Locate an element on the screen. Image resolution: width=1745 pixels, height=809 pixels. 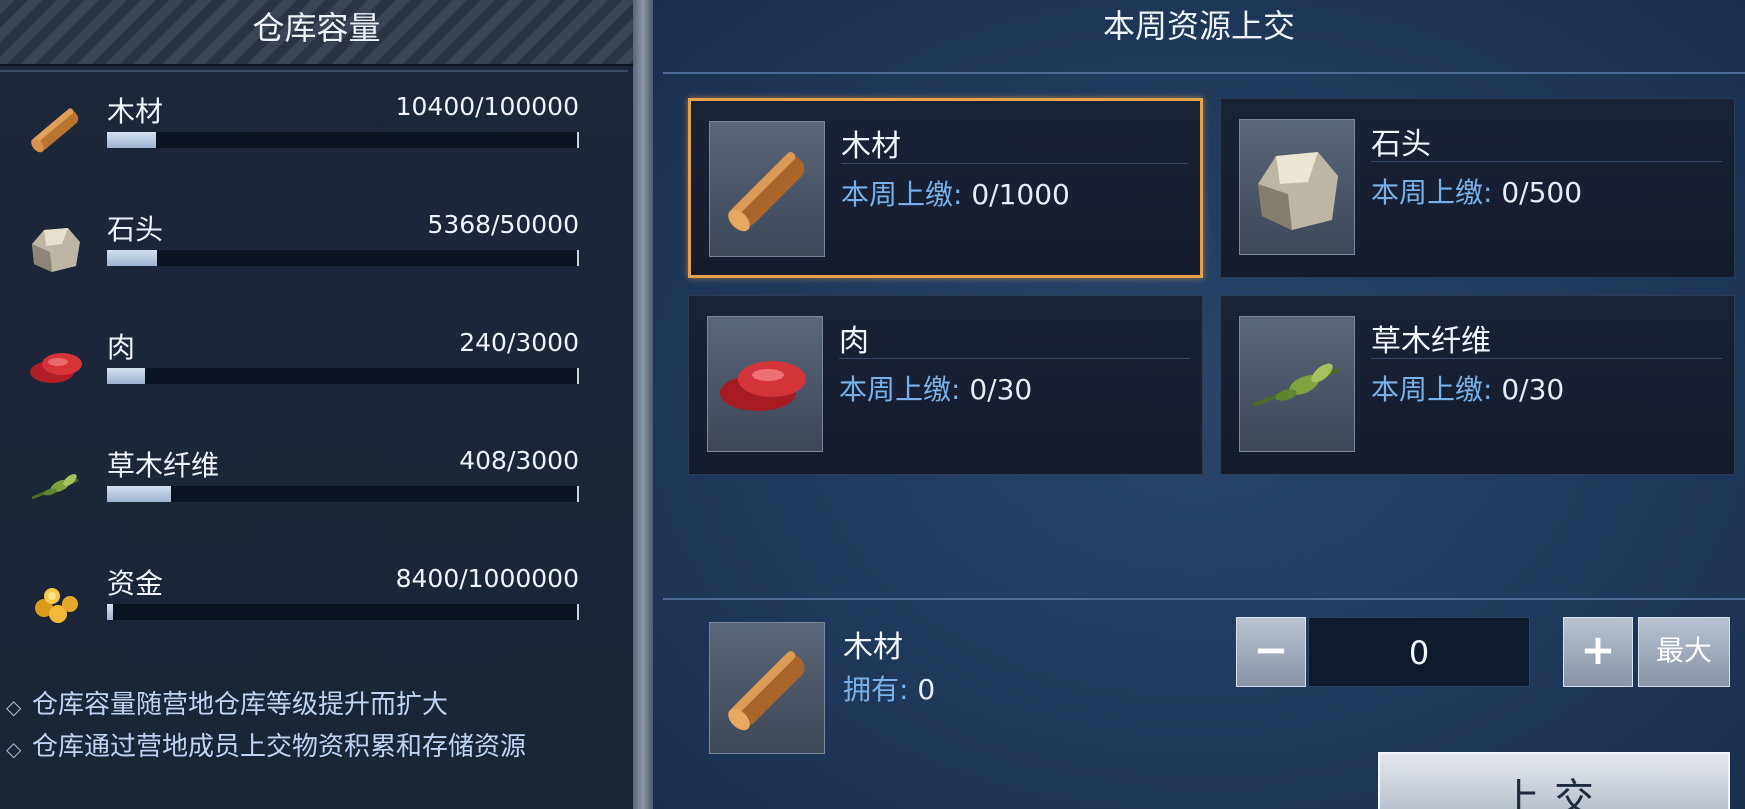
card-name: 石头 is located at coordinates (1401, 144).